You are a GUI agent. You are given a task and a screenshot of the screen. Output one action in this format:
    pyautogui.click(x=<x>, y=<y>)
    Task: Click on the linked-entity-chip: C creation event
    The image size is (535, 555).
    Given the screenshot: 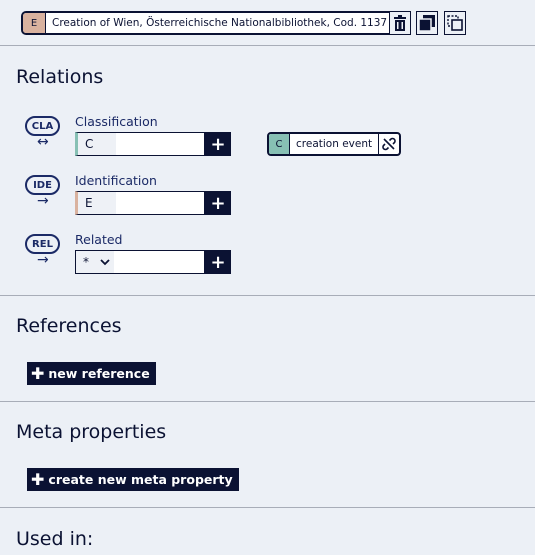 What is the action you would take?
    pyautogui.click(x=334, y=144)
    